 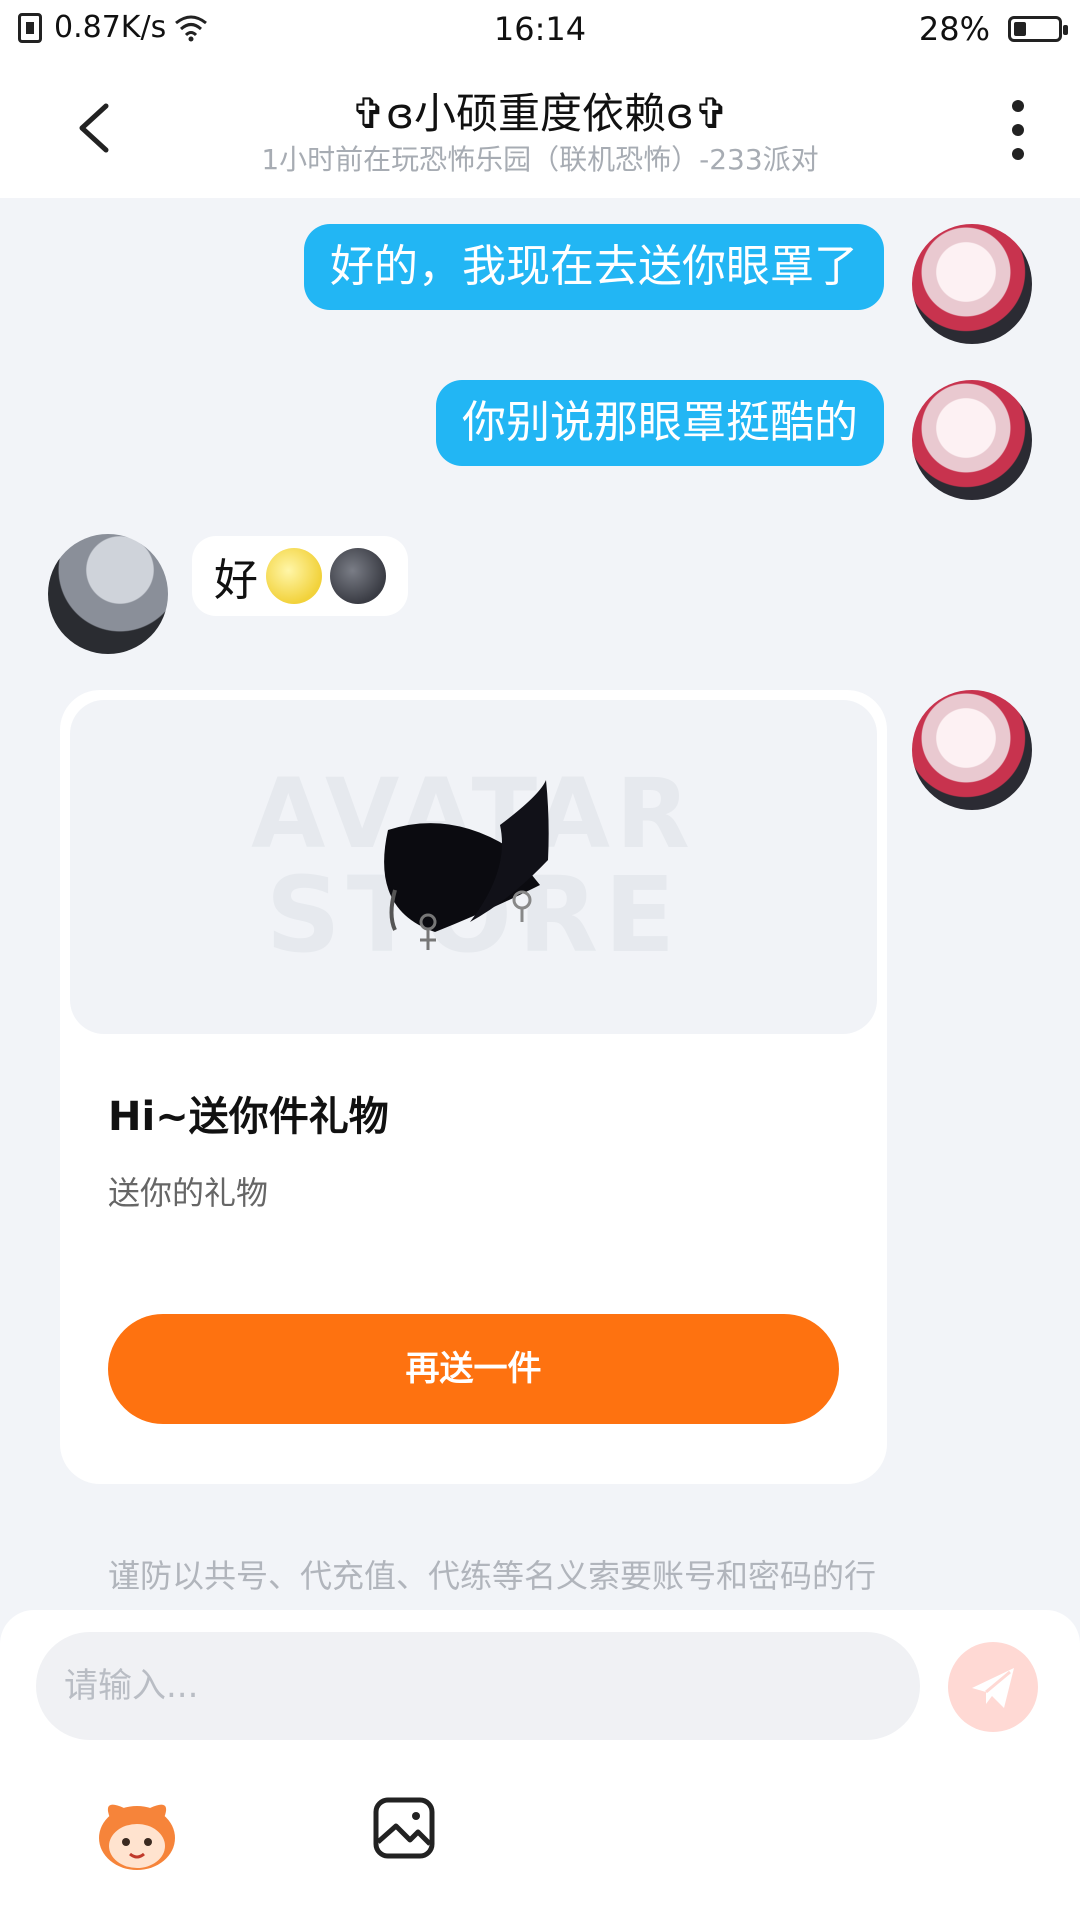 I want to click on contact-avatar, so click(x=108, y=594).